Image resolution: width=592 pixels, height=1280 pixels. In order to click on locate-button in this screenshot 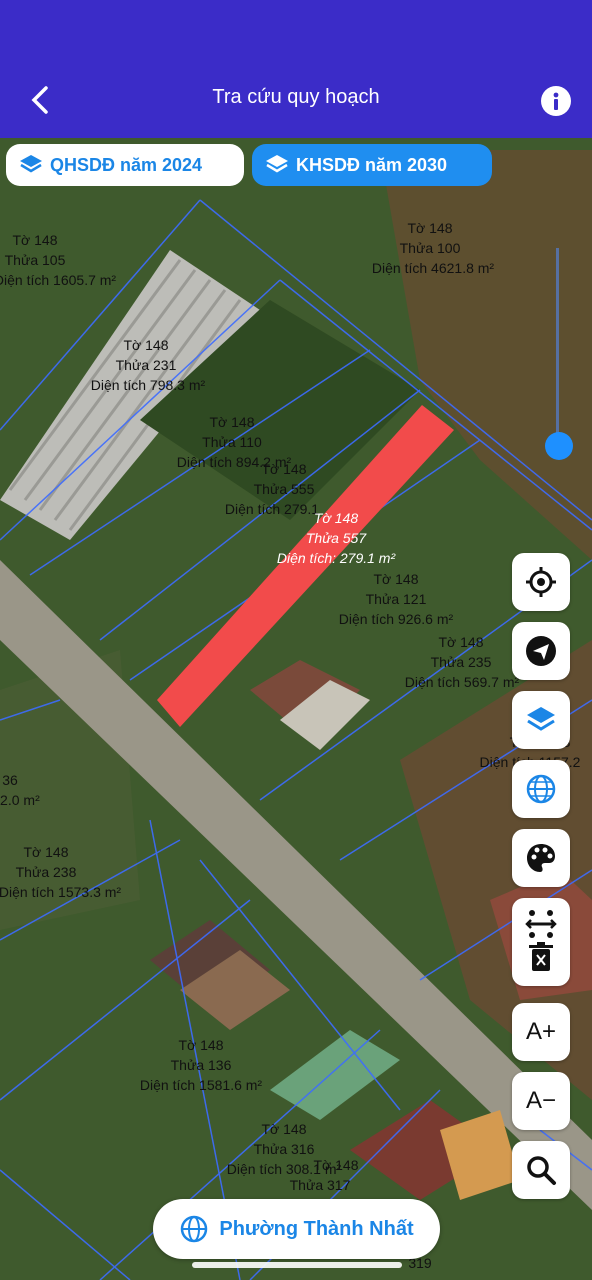, I will do `click(541, 582)`.